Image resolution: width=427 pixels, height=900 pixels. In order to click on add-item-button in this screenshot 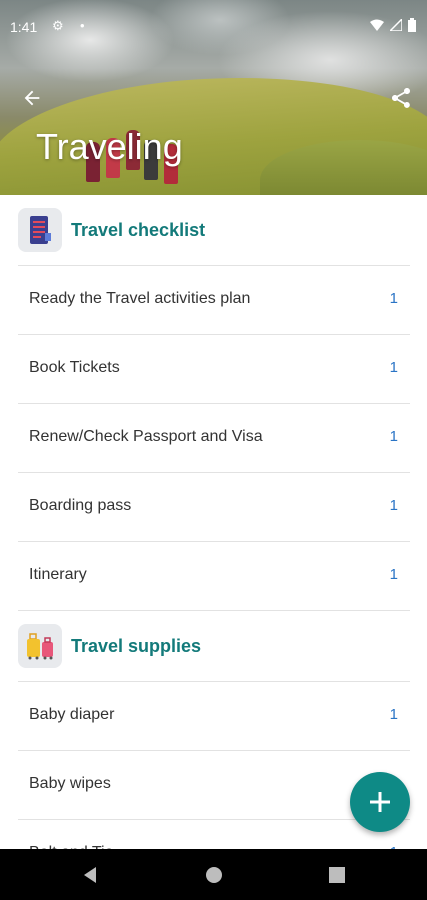, I will do `click(380, 802)`.